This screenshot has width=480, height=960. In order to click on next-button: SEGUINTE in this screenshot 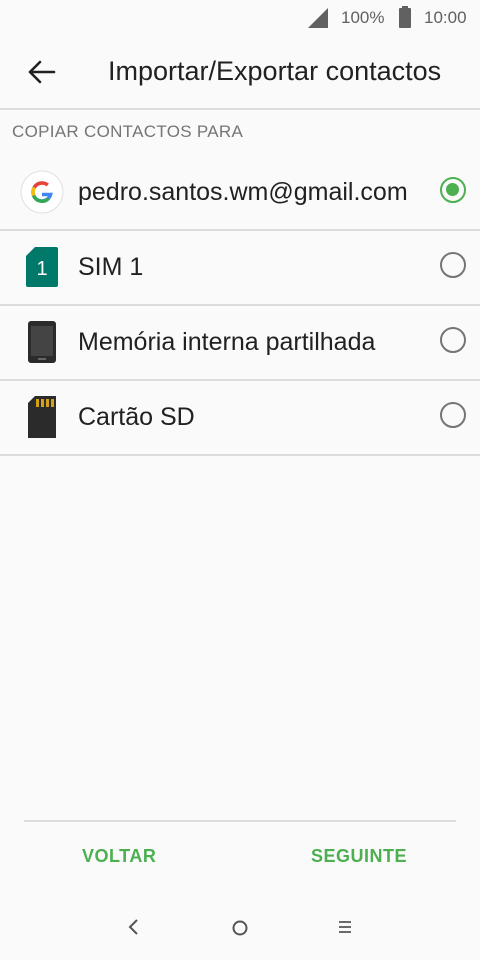, I will do `click(359, 856)`.